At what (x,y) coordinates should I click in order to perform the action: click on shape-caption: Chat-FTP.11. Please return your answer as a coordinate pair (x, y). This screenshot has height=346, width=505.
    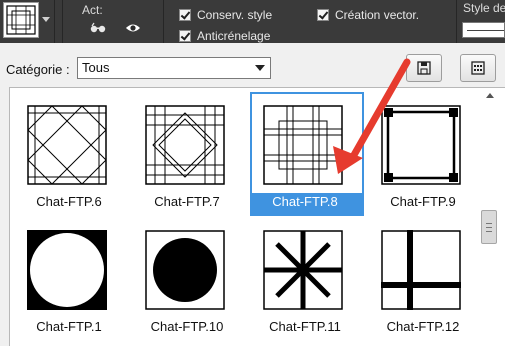
    Looking at the image, I should click on (305, 326).